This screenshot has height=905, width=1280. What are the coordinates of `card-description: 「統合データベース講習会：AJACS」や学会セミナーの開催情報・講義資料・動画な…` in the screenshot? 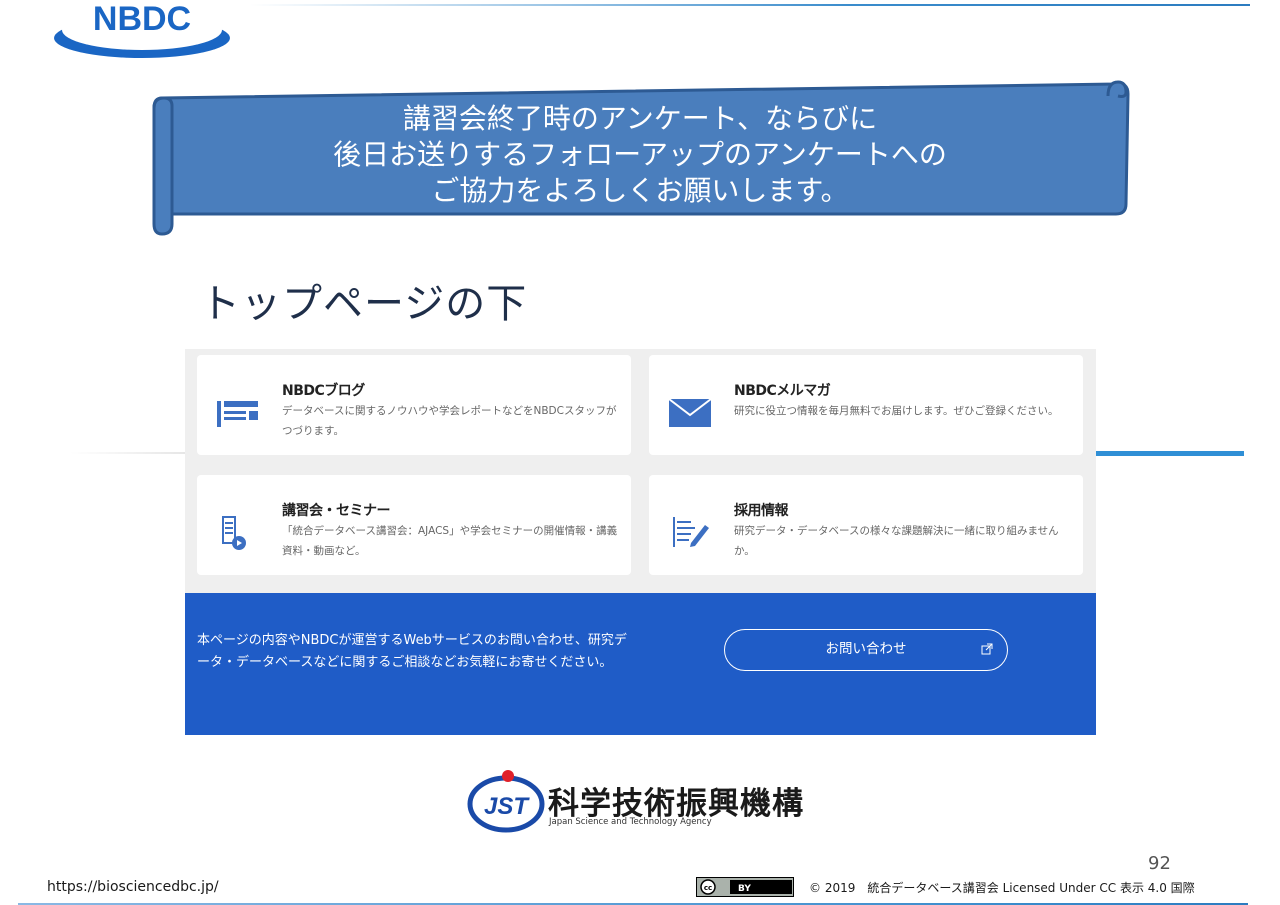 It's located at (450, 541).